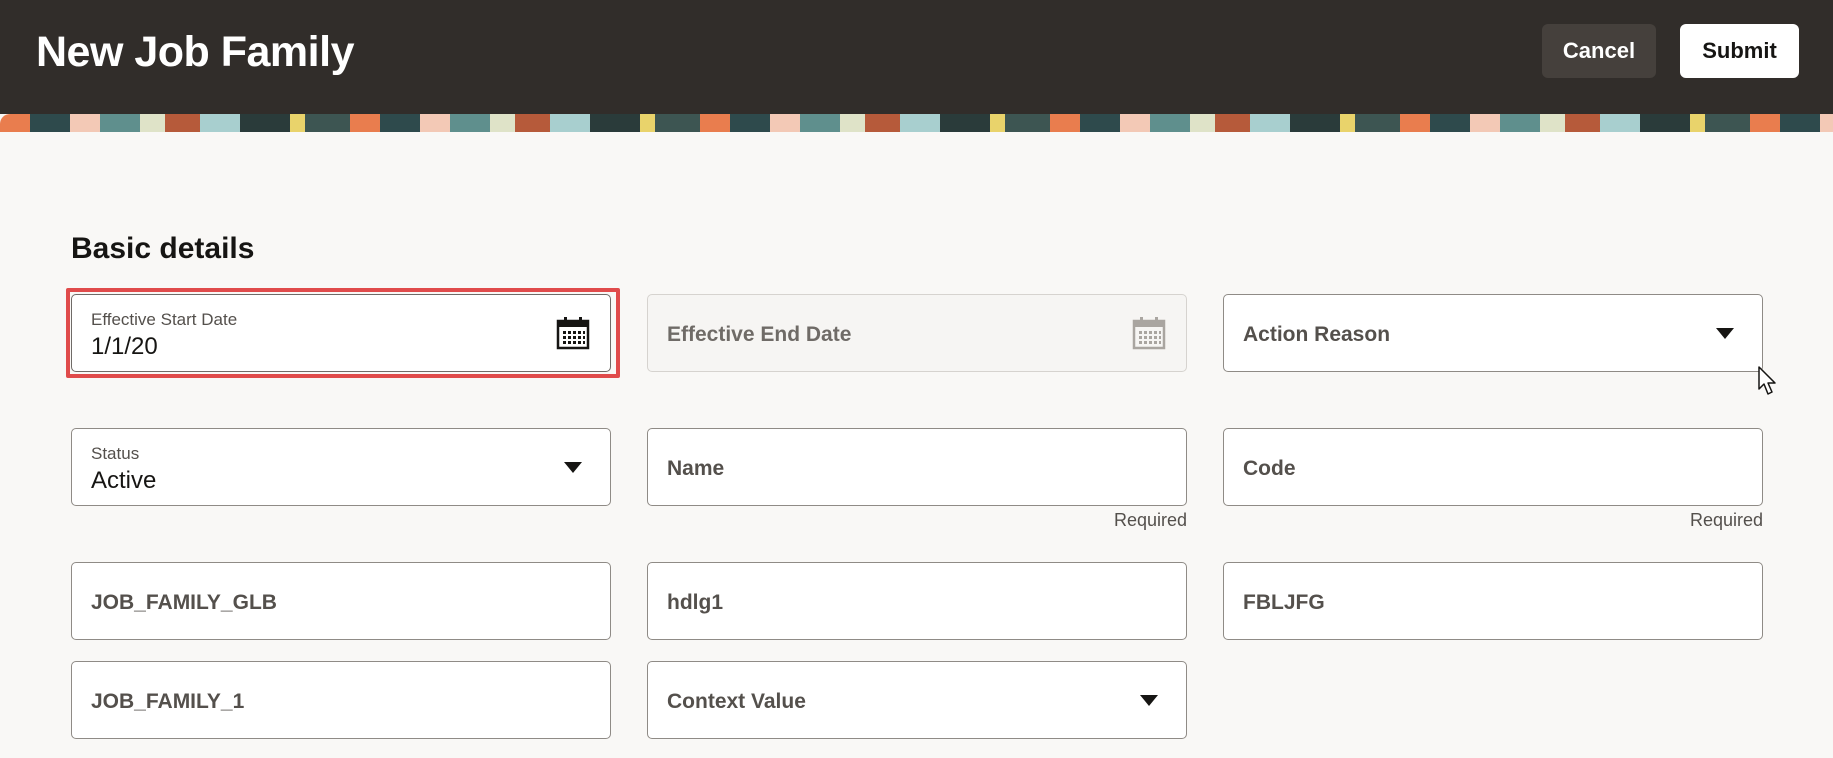  I want to click on action-reason-select: Action Reason, so click(1493, 333).